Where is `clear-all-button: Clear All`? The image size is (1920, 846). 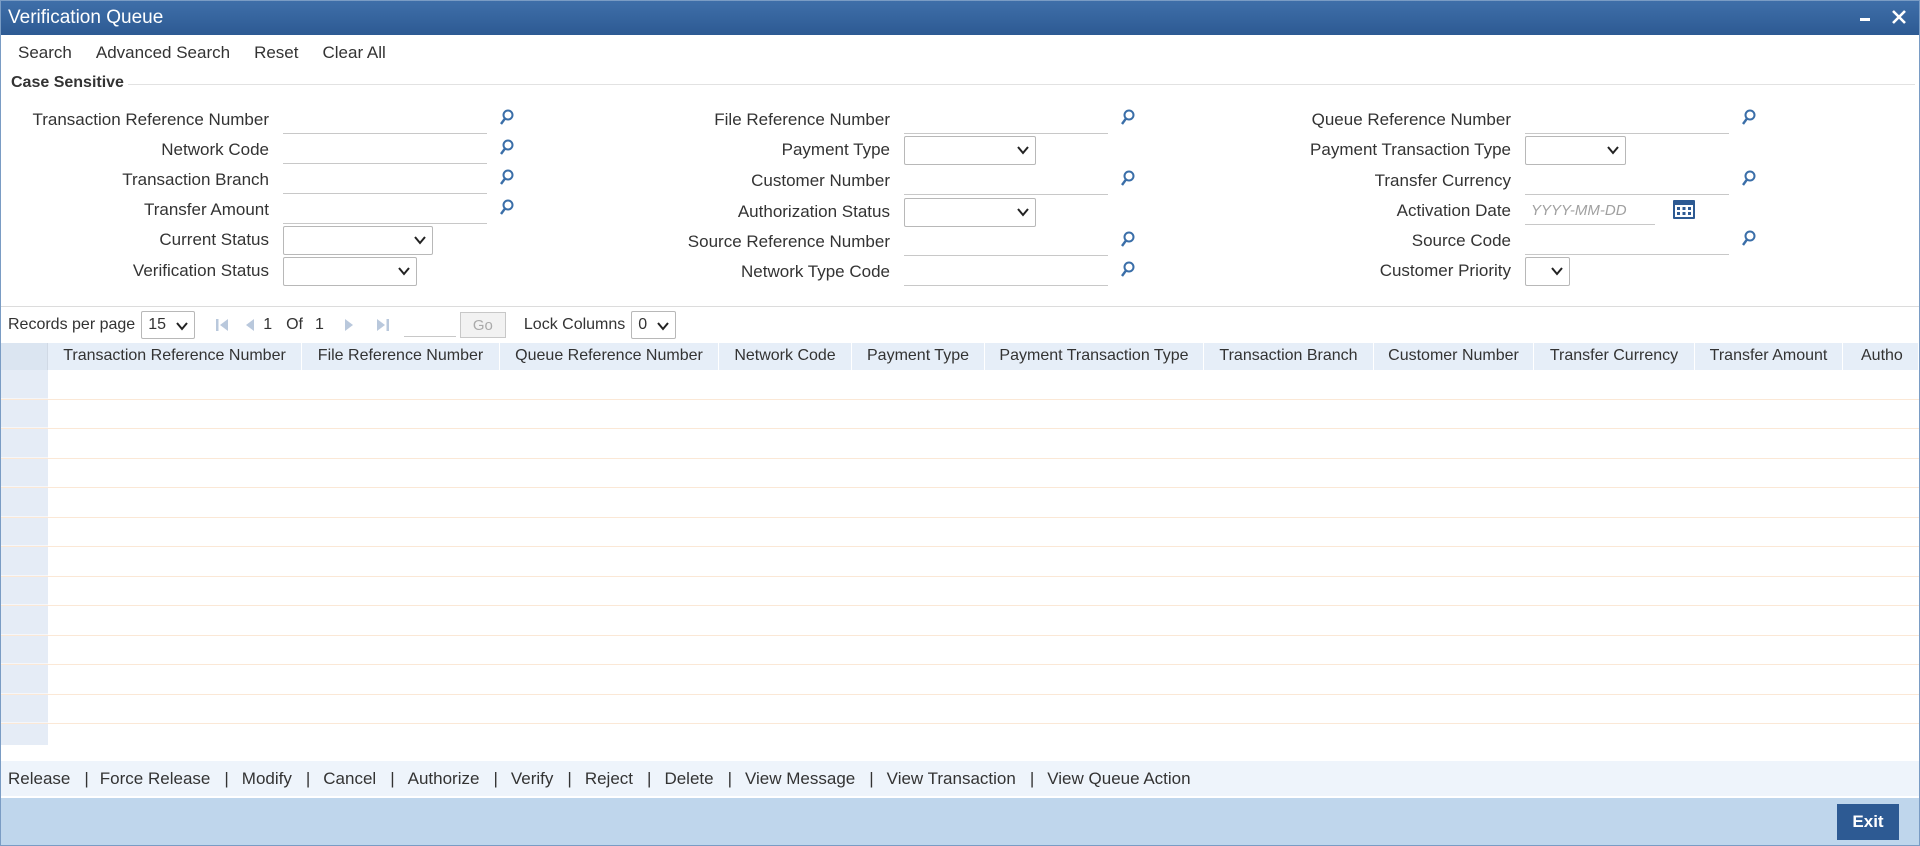
clear-all-button: Clear All is located at coordinates (354, 53).